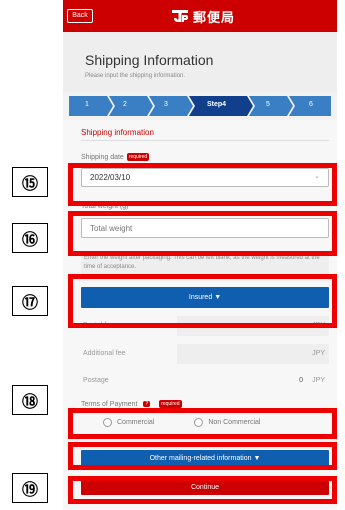 This screenshot has height=510, width=345. What do you see at coordinates (301, 380) in the screenshot?
I see `postage-value: 0` at bounding box center [301, 380].